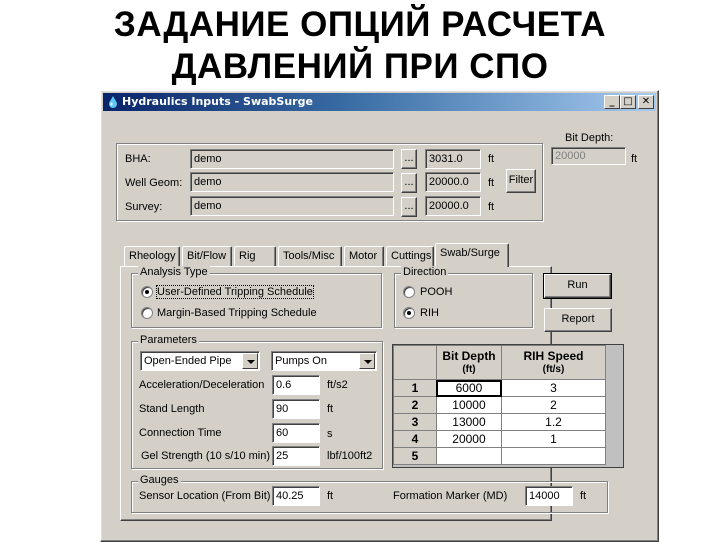 Image resolution: width=720 pixels, height=542 pixels. I want to click on acceleration-input: 0.6, so click(296, 385).